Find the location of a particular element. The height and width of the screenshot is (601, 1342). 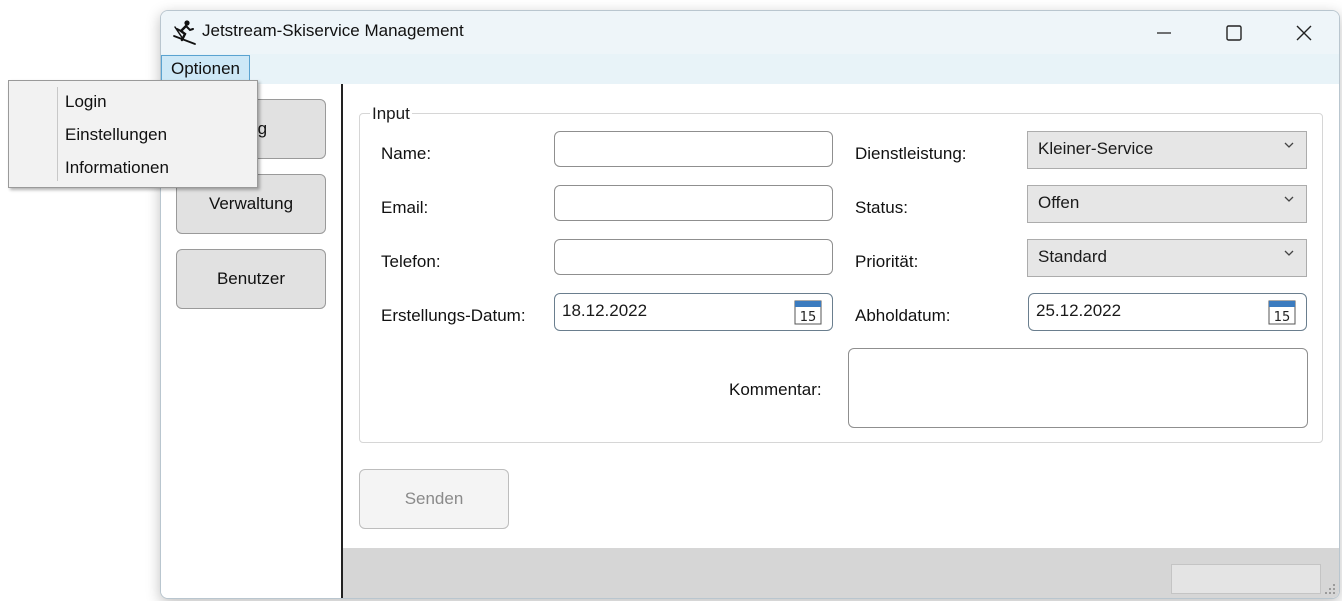

close-button is located at coordinates (1304, 32).